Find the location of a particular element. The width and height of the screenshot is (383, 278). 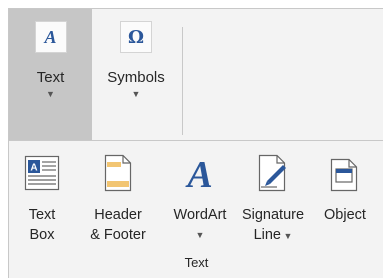

symbols-dropdown-button: Ω Symbols ▼ is located at coordinates (136, 75).